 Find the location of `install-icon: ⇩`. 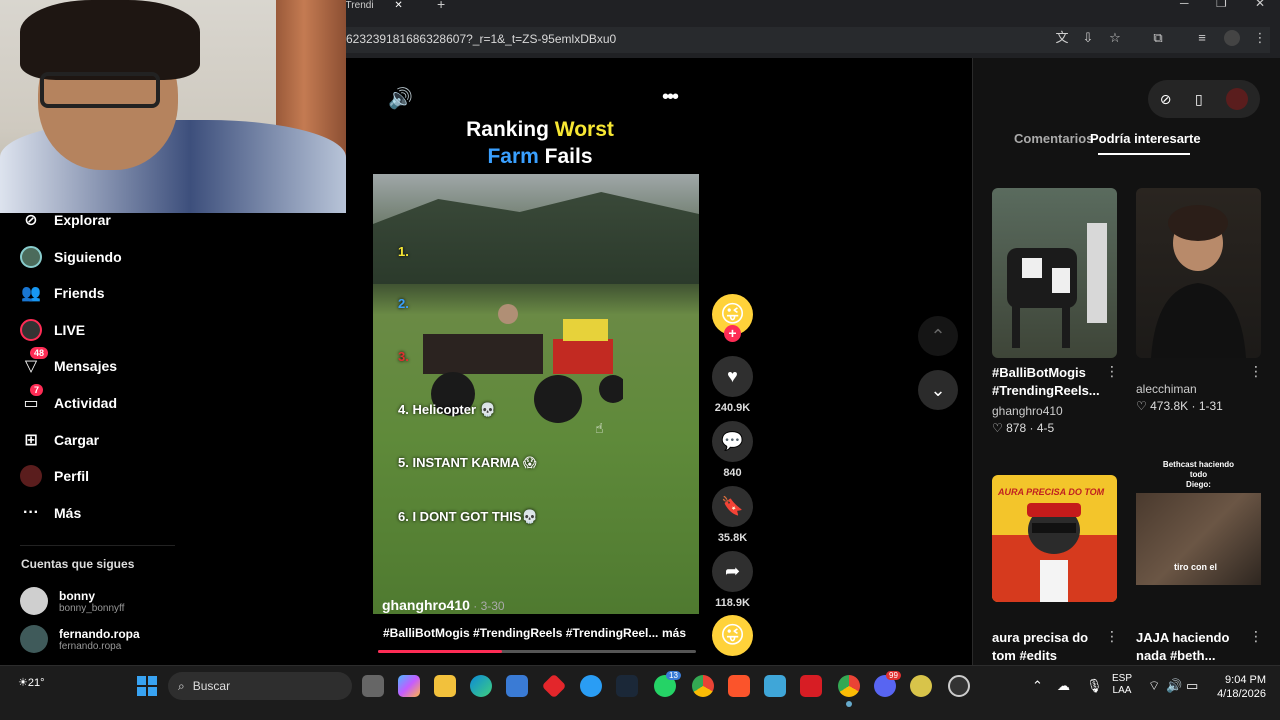

install-icon: ⇩ is located at coordinates (1088, 38).